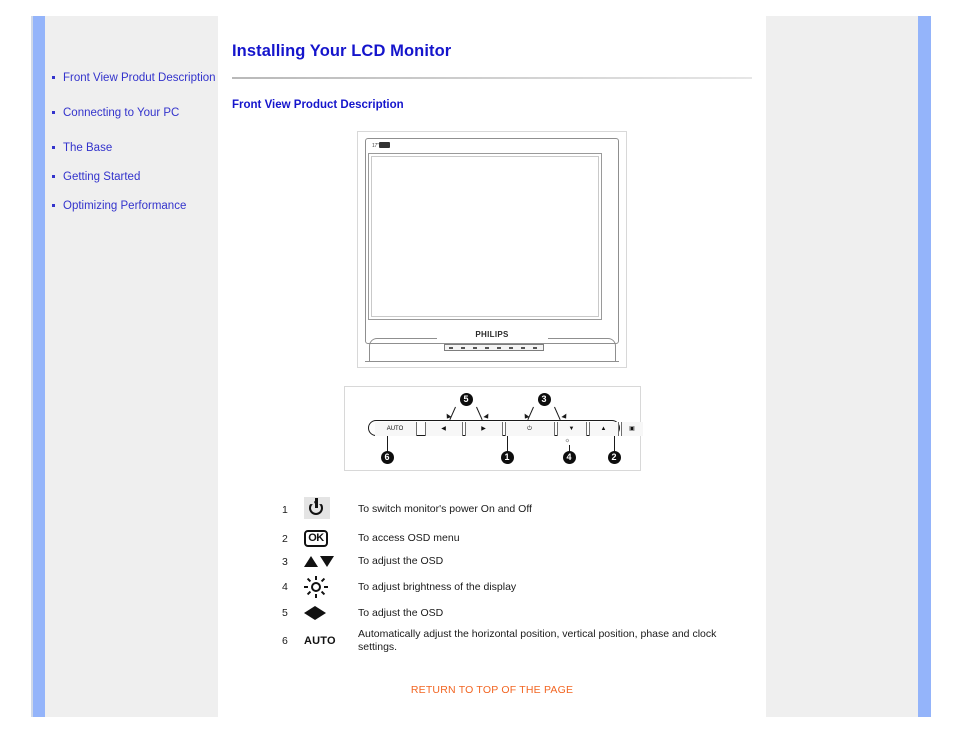  What do you see at coordinates (102, 177) in the screenshot?
I see `sidebar-item-label: Getting Started` at bounding box center [102, 177].